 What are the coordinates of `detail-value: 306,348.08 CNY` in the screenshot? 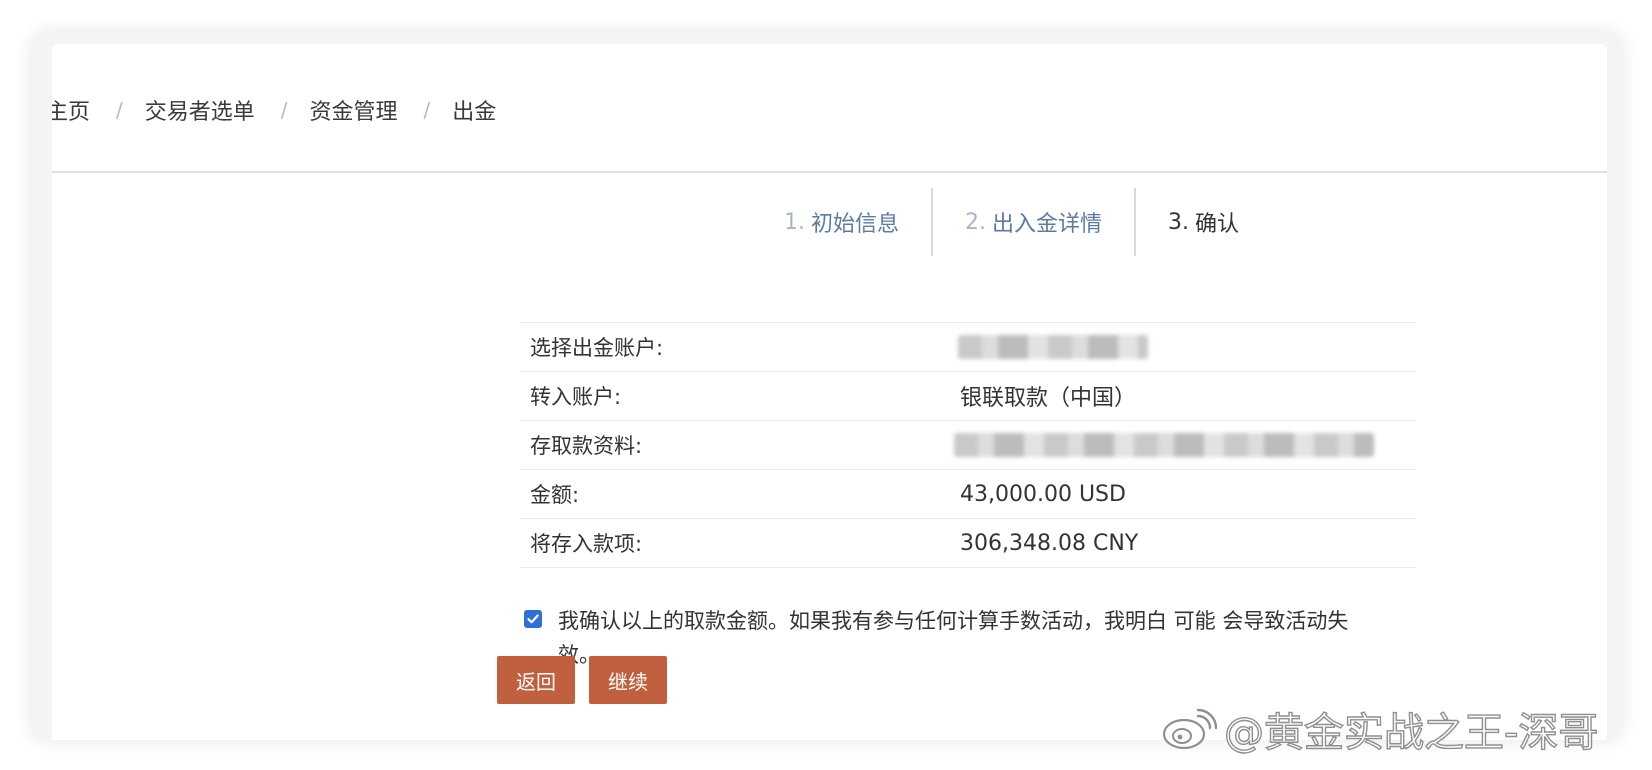 It's located at (1049, 543).